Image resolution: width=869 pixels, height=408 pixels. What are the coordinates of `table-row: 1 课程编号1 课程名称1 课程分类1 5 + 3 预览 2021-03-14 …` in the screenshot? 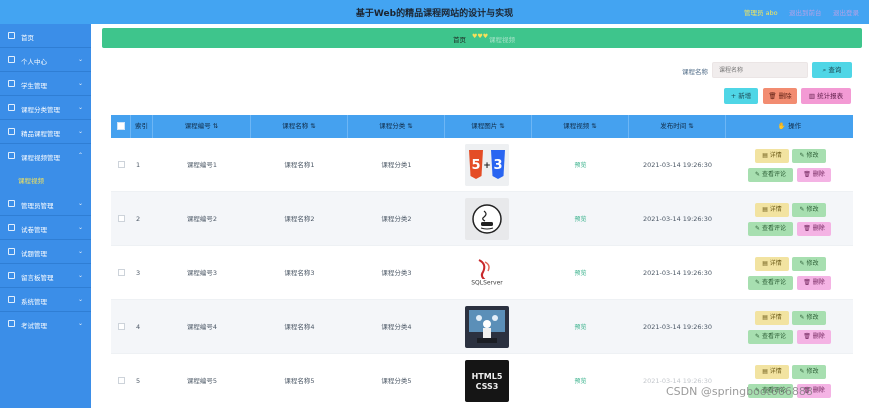 It's located at (482, 165).